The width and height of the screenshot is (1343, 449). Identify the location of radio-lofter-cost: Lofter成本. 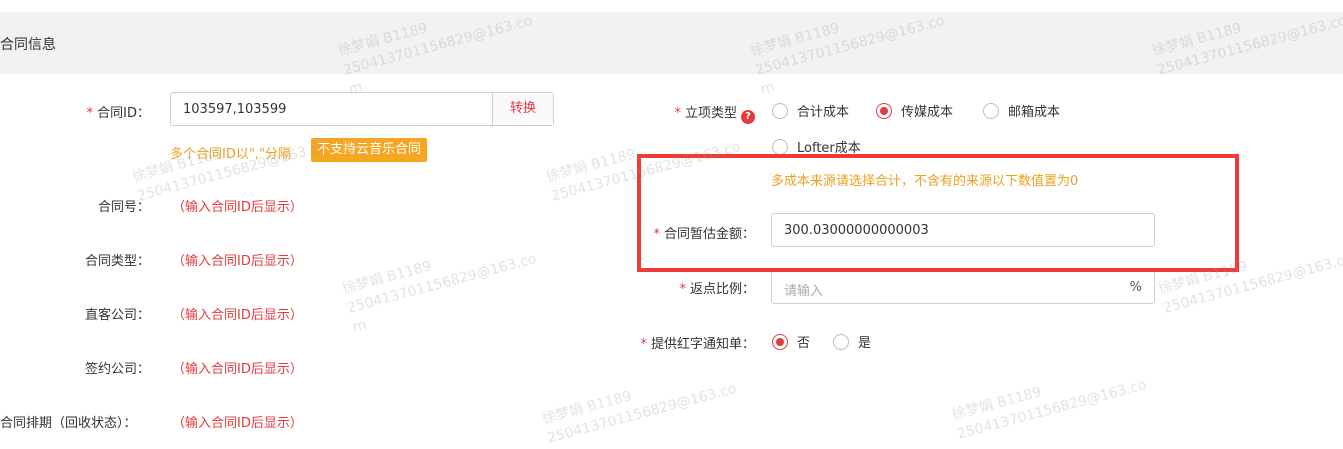
(816, 146).